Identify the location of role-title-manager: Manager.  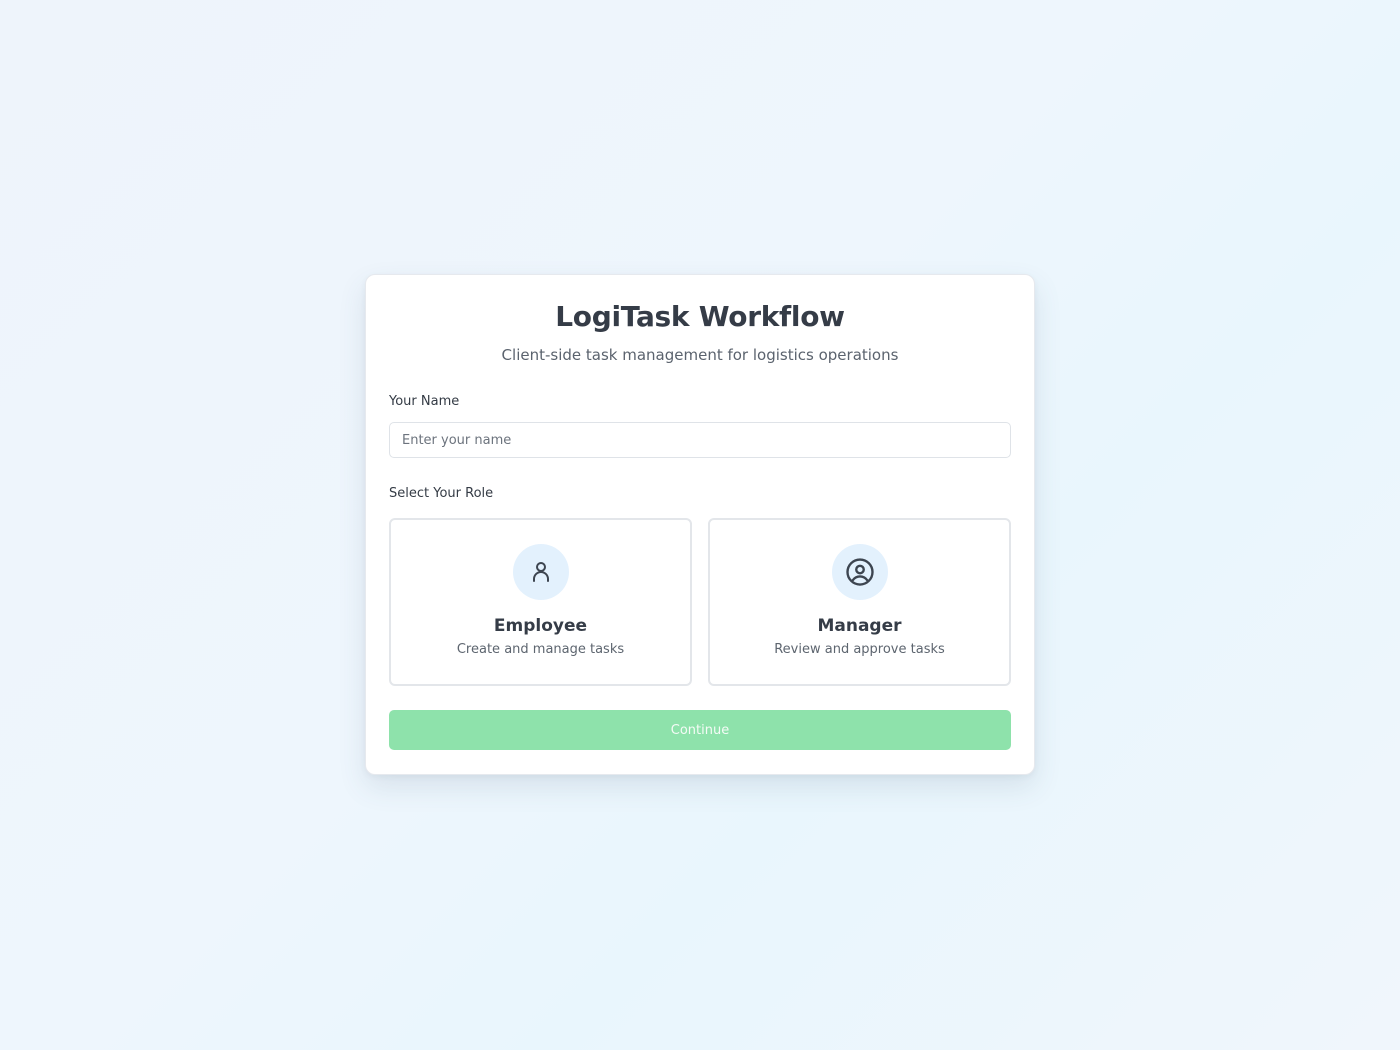
(859, 626).